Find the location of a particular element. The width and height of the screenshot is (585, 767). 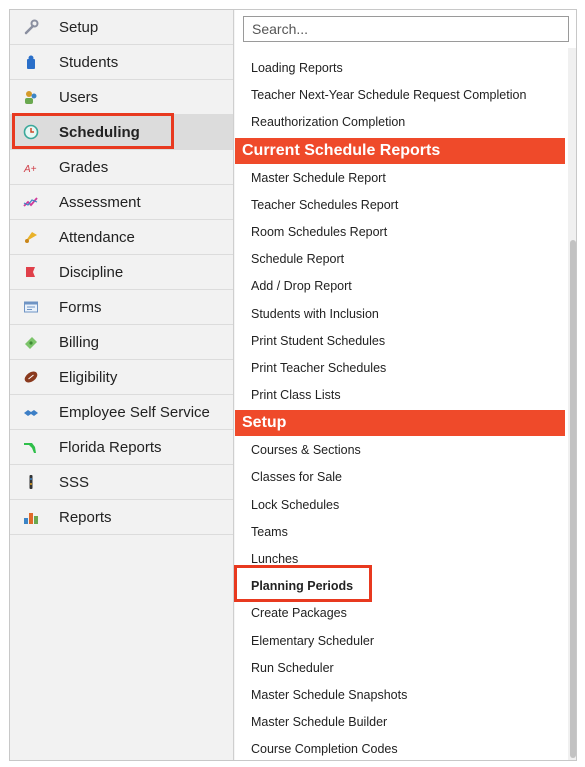

sidebar-item-label: Users is located at coordinates (79, 97).